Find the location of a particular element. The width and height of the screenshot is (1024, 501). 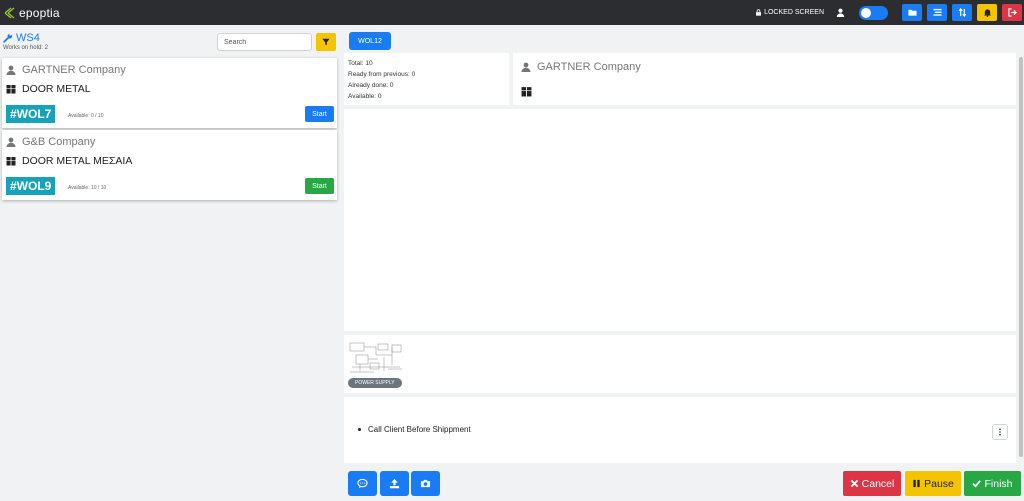

camera-button is located at coordinates (425, 483).